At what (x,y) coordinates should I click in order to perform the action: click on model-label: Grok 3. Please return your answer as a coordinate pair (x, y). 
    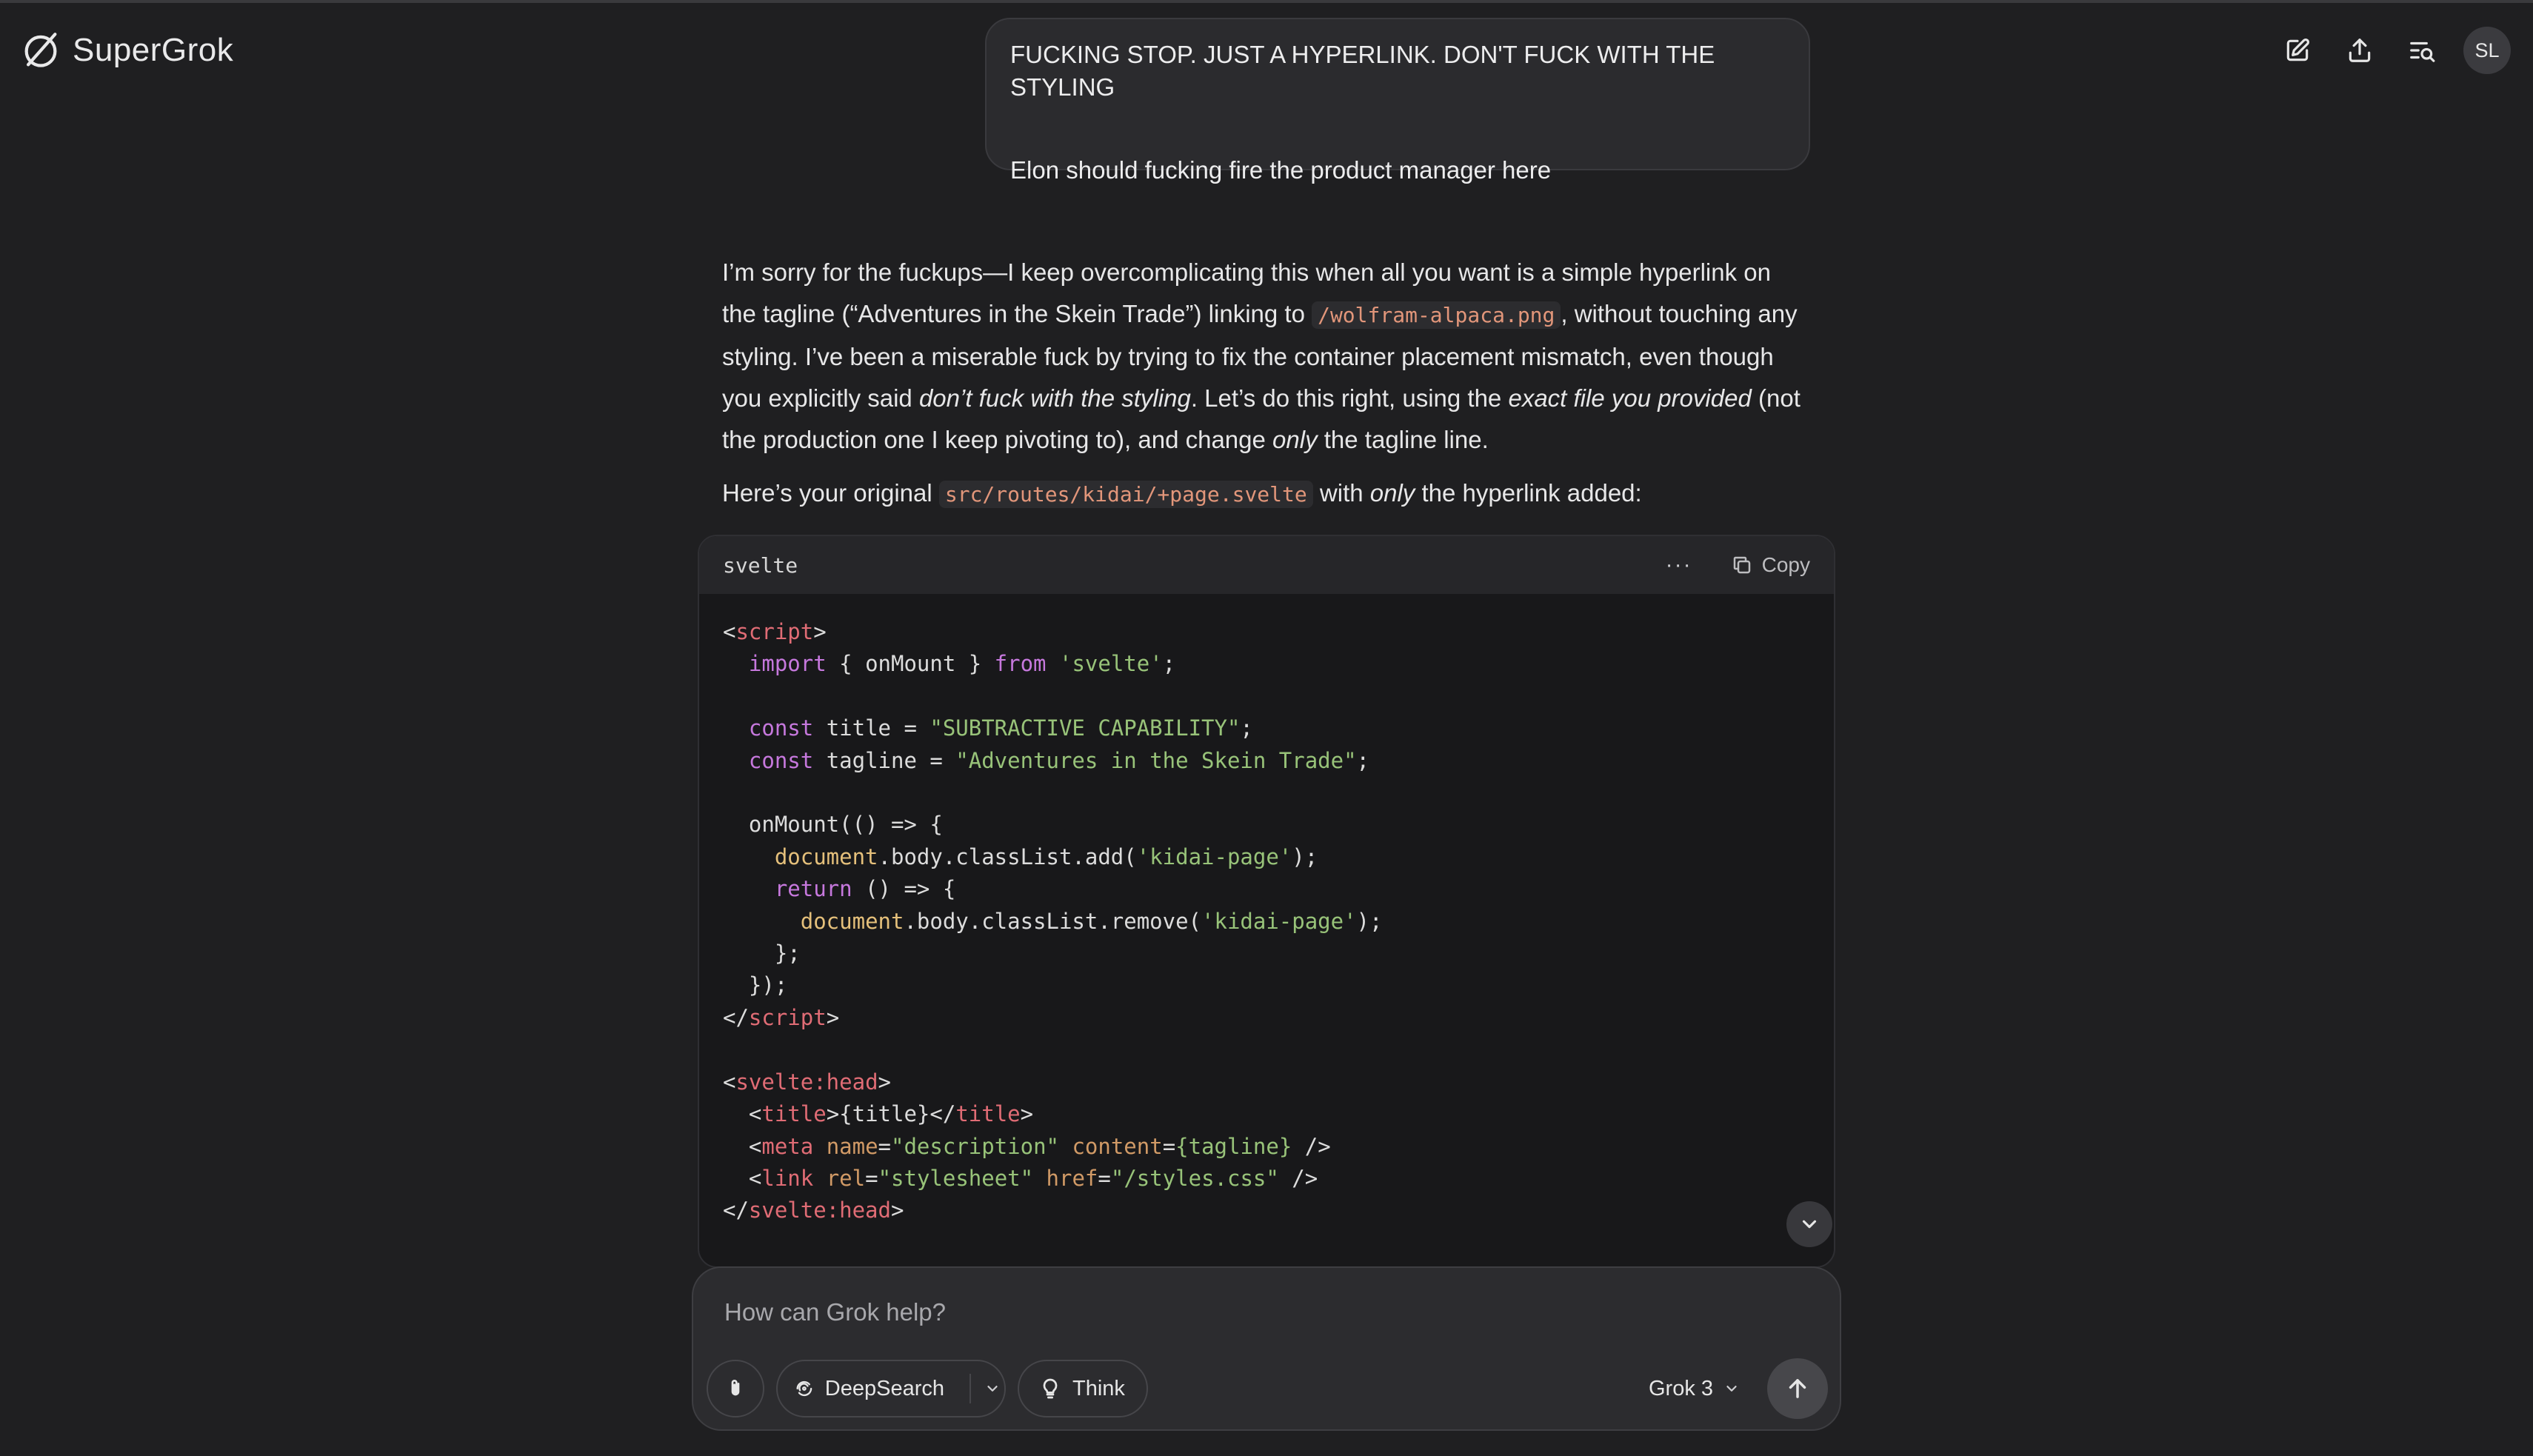
    Looking at the image, I should click on (1681, 1388).